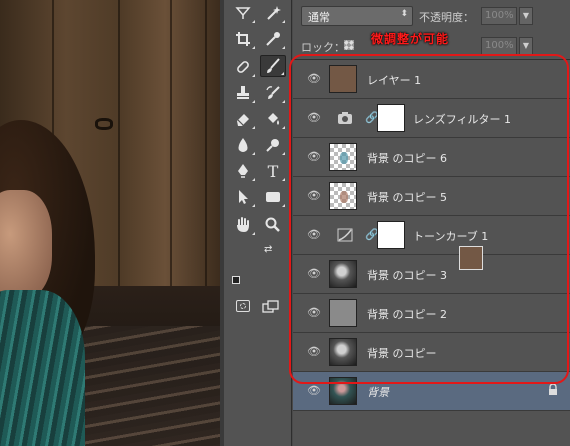 The image size is (570, 446). Describe the element at coordinates (243, 225) in the screenshot. I see `hand-tool-icon` at that location.